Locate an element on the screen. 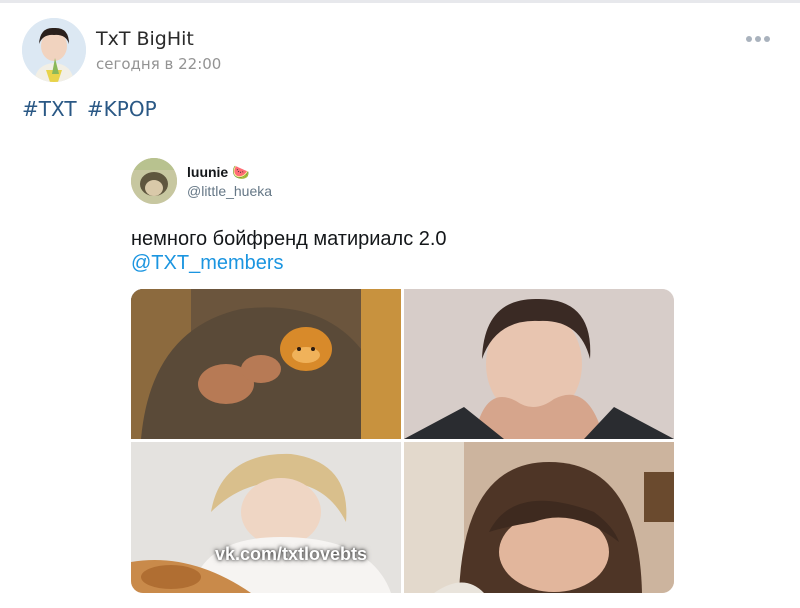 The image size is (800, 608). post-hashtags: #TXT #KPOP is located at coordinates (91, 109).